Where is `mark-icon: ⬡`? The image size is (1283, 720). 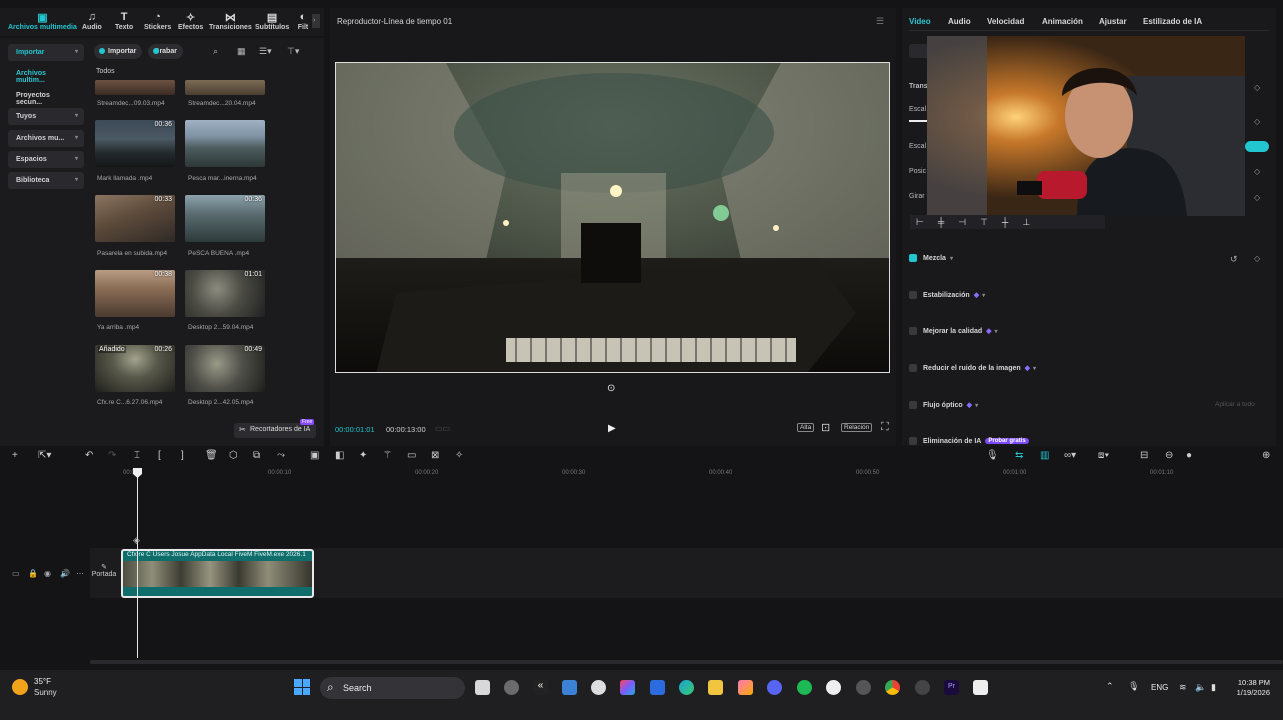
mark-icon: ⬡ is located at coordinates (233, 455).